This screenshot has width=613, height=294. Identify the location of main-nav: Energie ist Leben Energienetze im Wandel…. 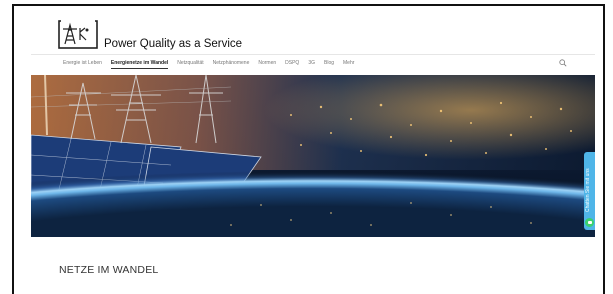
(208, 64).